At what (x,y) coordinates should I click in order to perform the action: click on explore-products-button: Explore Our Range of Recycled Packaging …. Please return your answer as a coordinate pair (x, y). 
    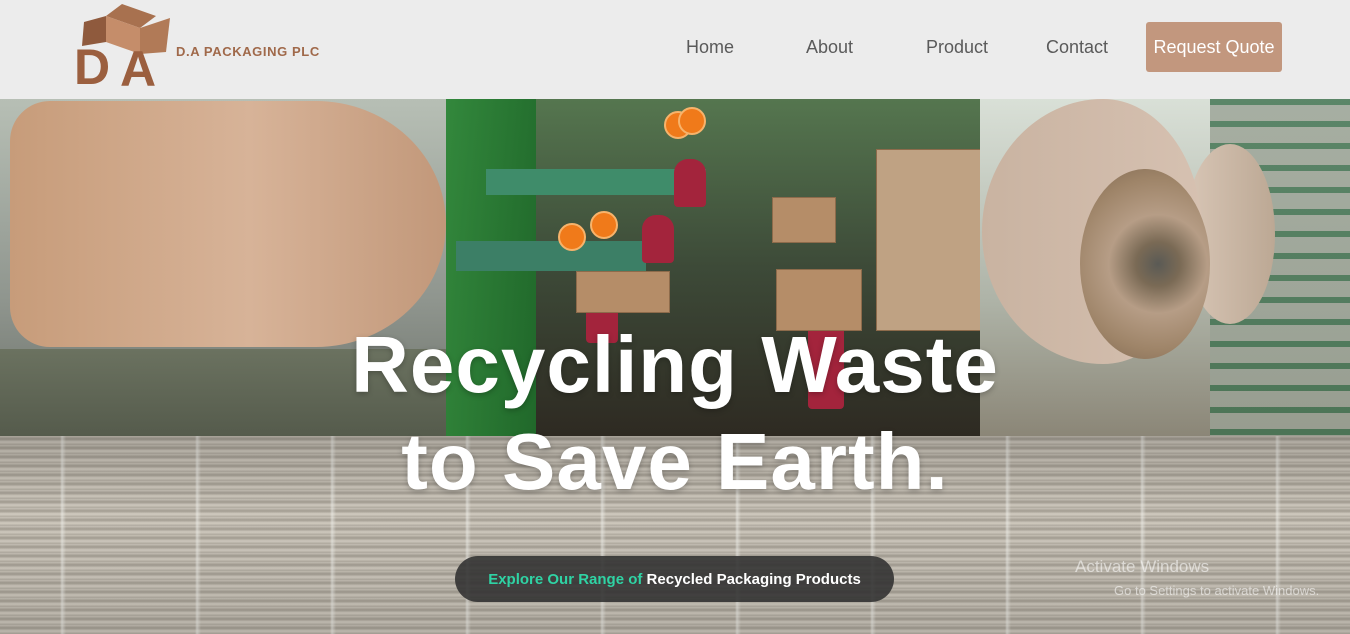
    Looking at the image, I should click on (674, 579).